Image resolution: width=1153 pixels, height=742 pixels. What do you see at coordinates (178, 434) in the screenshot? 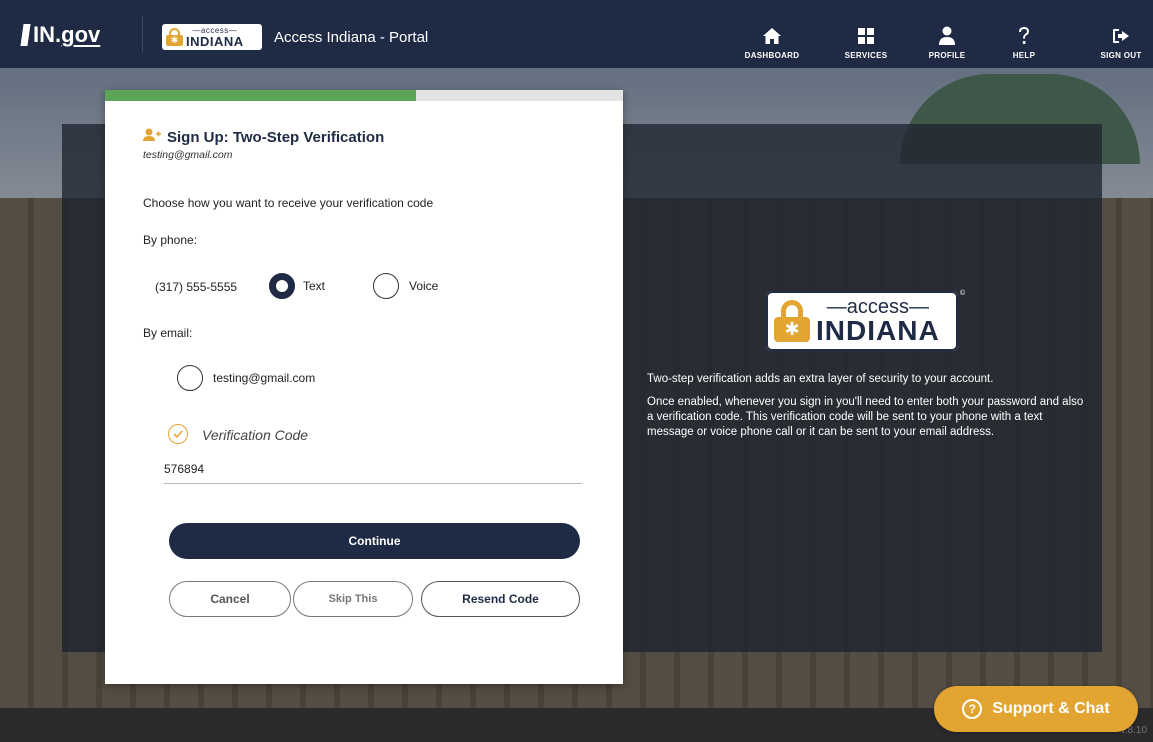
I see `check-icon` at bounding box center [178, 434].